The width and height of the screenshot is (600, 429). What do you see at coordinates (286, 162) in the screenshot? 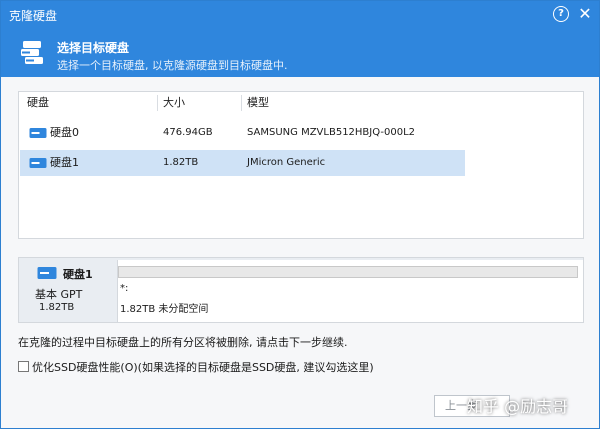
I see `disk-model: JMicron Generic` at bounding box center [286, 162].